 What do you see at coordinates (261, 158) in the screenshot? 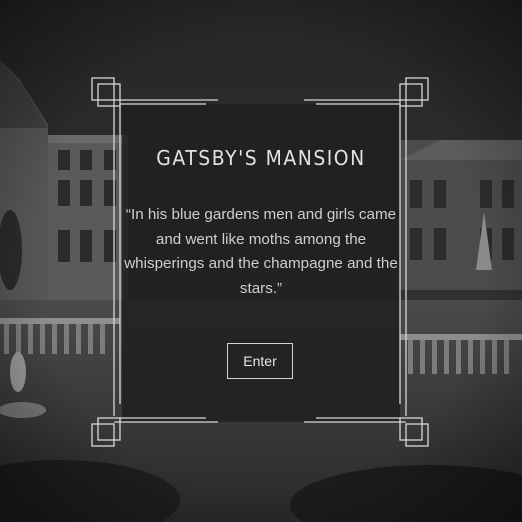
I see `page-title: GATSBY'S MANSION` at bounding box center [261, 158].